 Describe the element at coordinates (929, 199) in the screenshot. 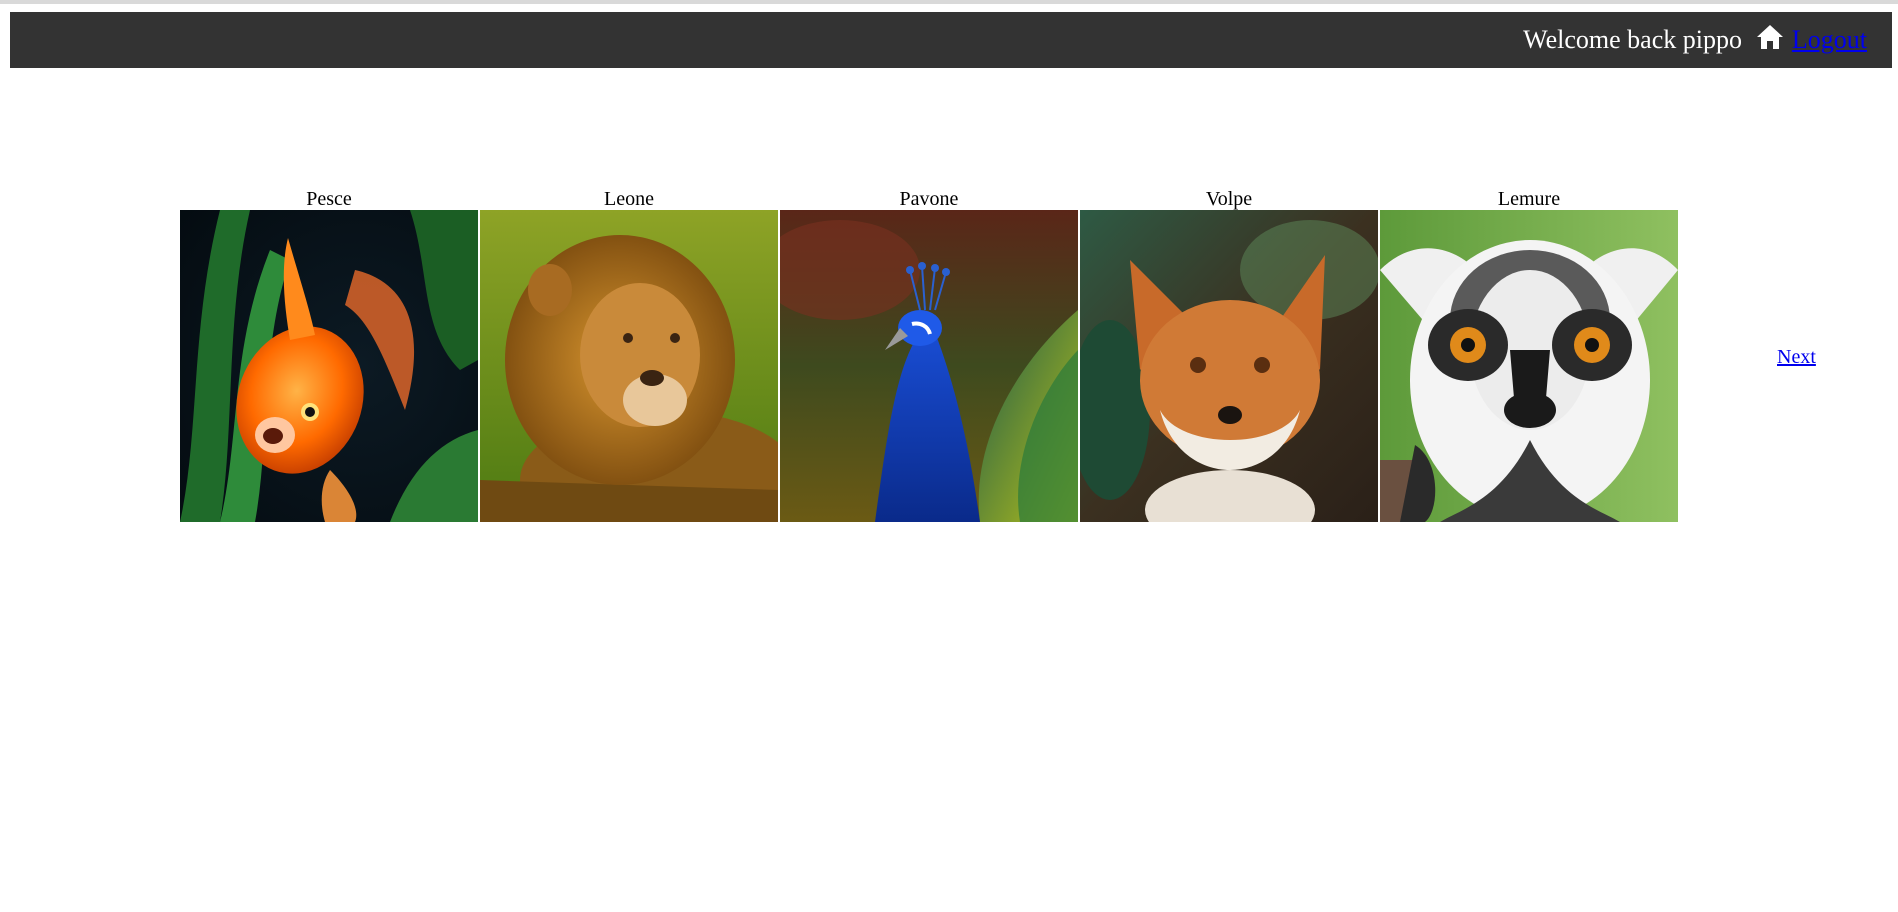

I see `gallery-item-title: Pavone` at that location.